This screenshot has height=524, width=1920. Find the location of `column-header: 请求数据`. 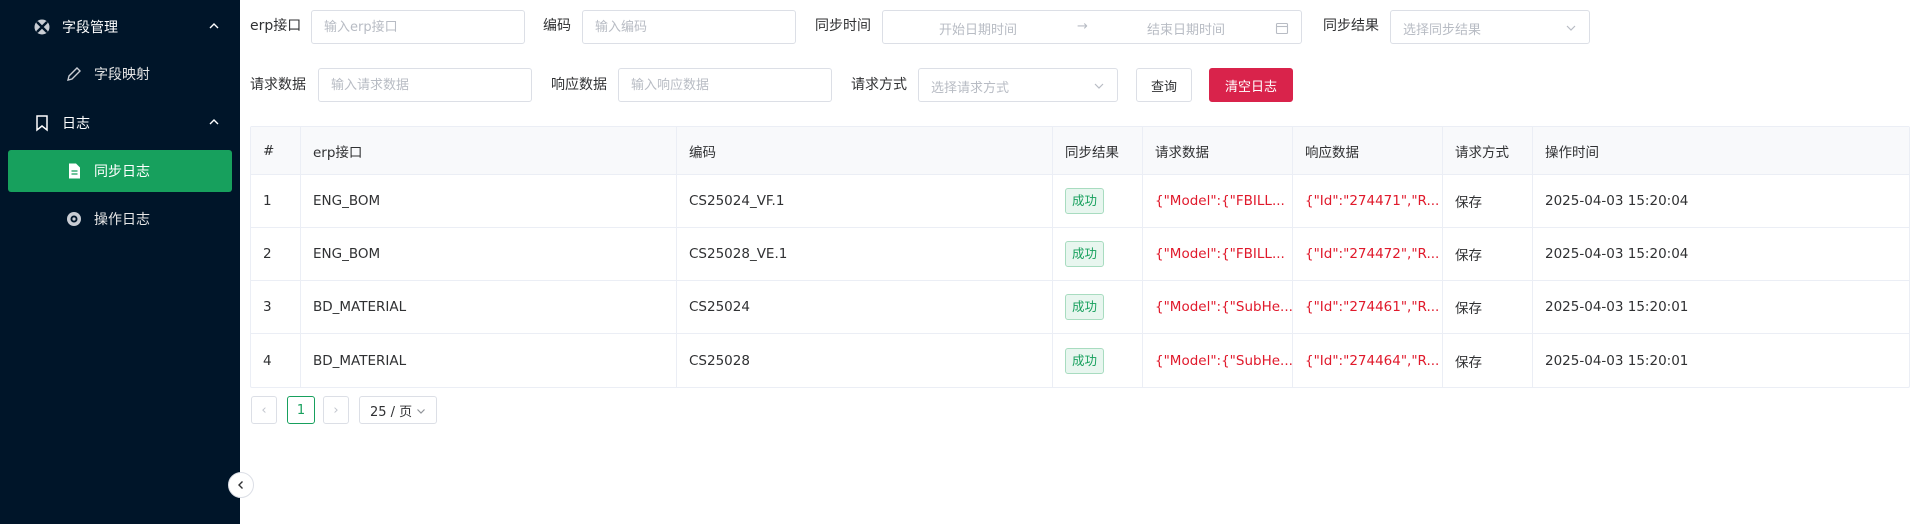

column-header: 请求数据 is located at coordinates (1218, 150).